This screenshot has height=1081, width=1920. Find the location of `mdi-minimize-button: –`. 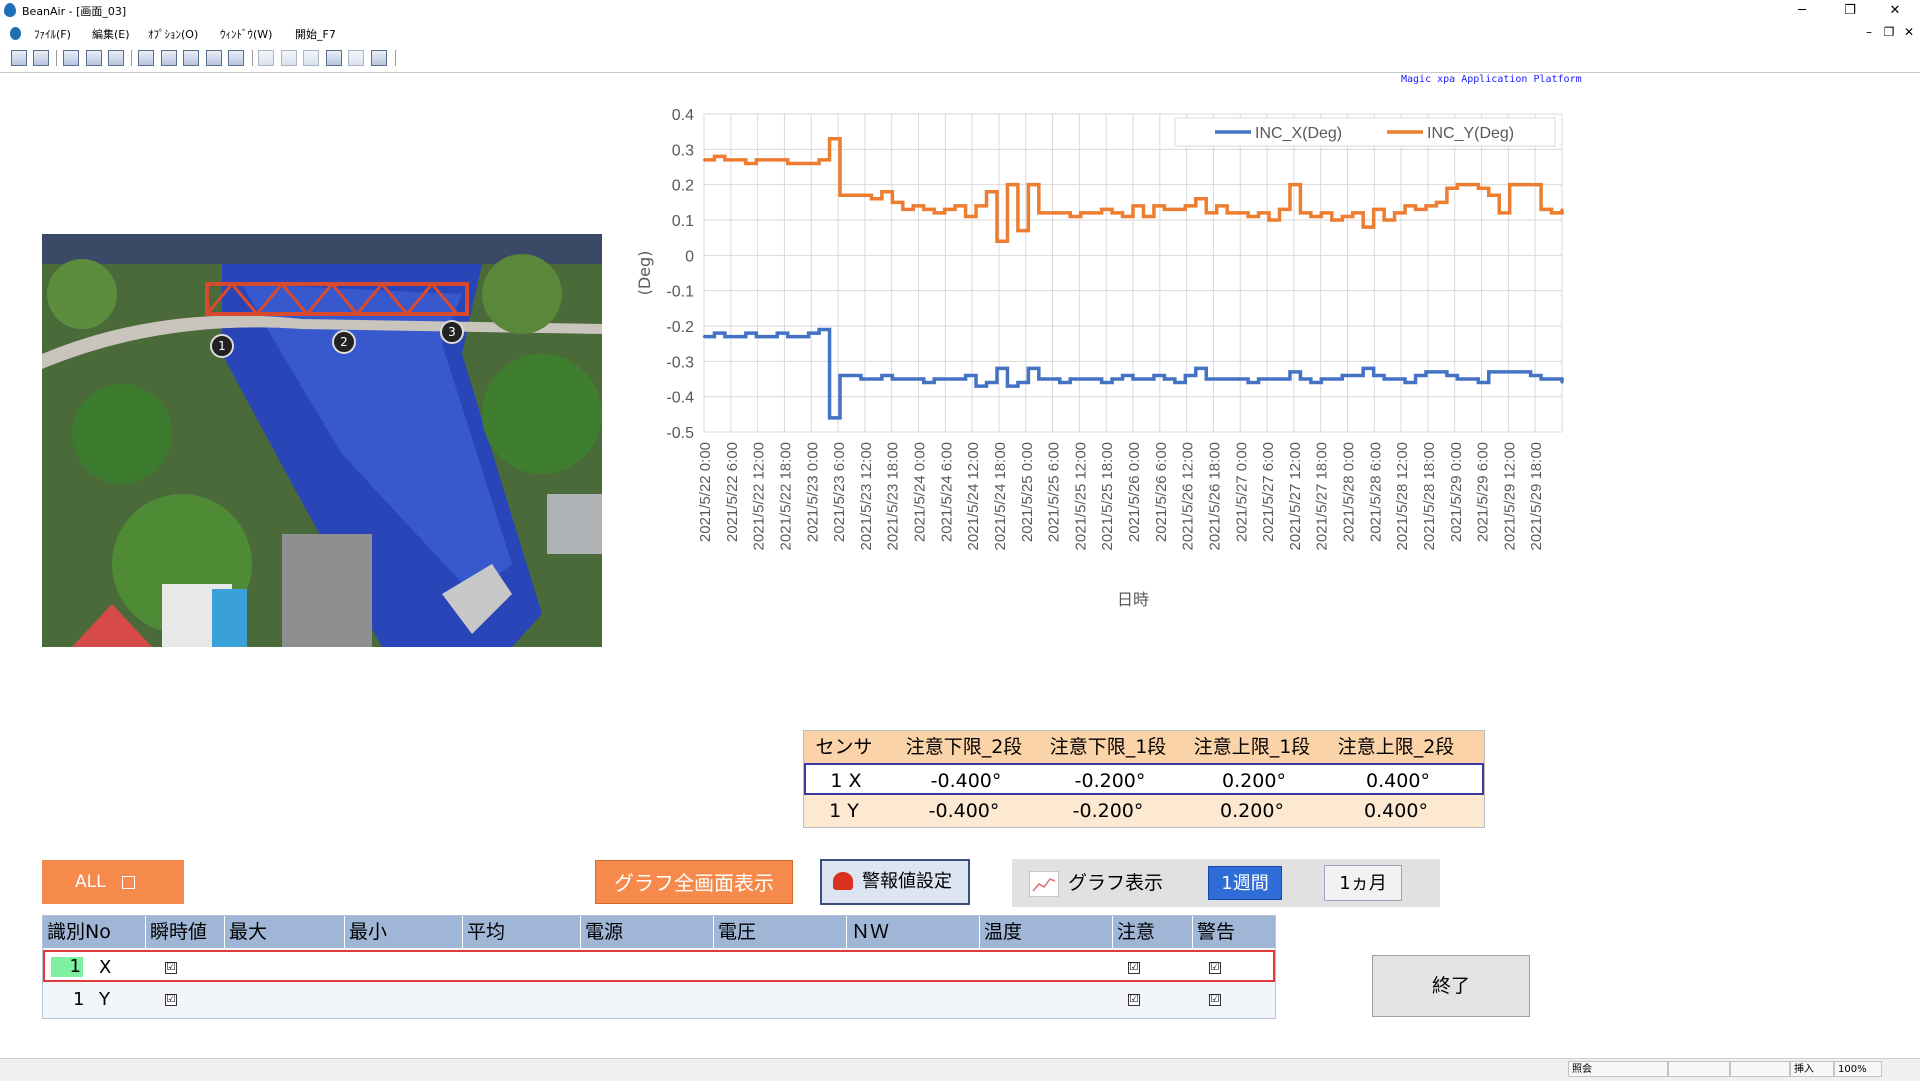

mdi-minimize-button: – is located at coordinates (1869, 32).